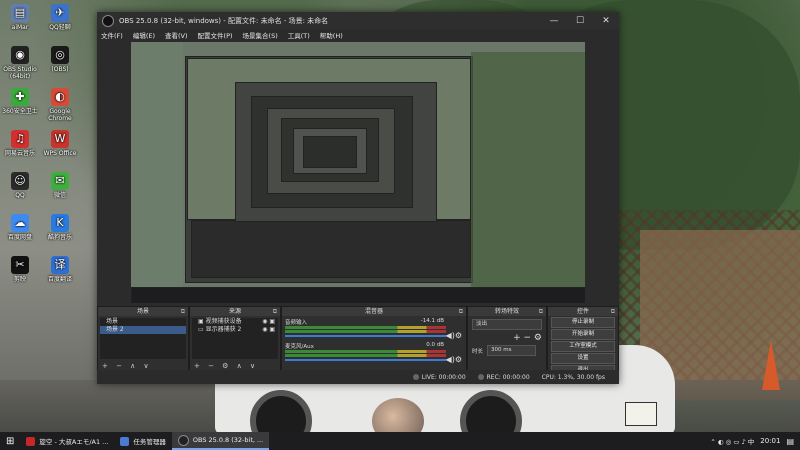 This screenshot has width=800, height=450. Describe the element at coordinates (235, 322) in the screenshot. I see `source-item: ▣ 视频捕获设备 ◉ ▣` at that location.